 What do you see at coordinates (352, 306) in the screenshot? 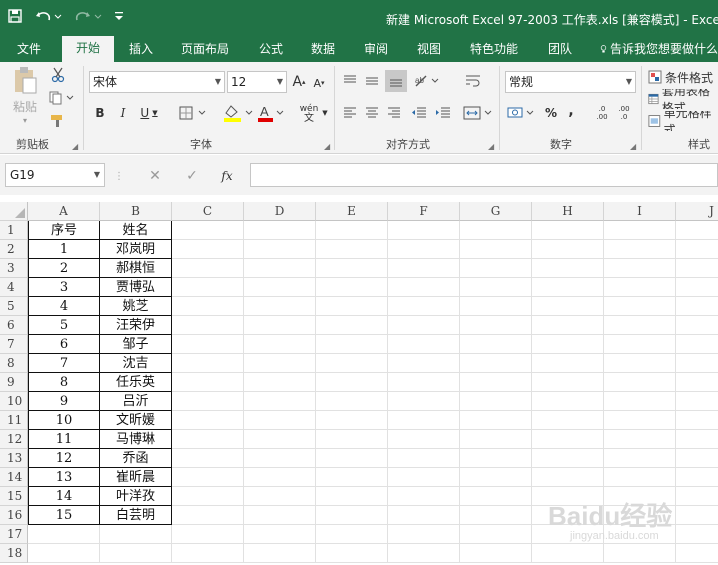
I see `cell-e5` at bounding box center [352, 306].